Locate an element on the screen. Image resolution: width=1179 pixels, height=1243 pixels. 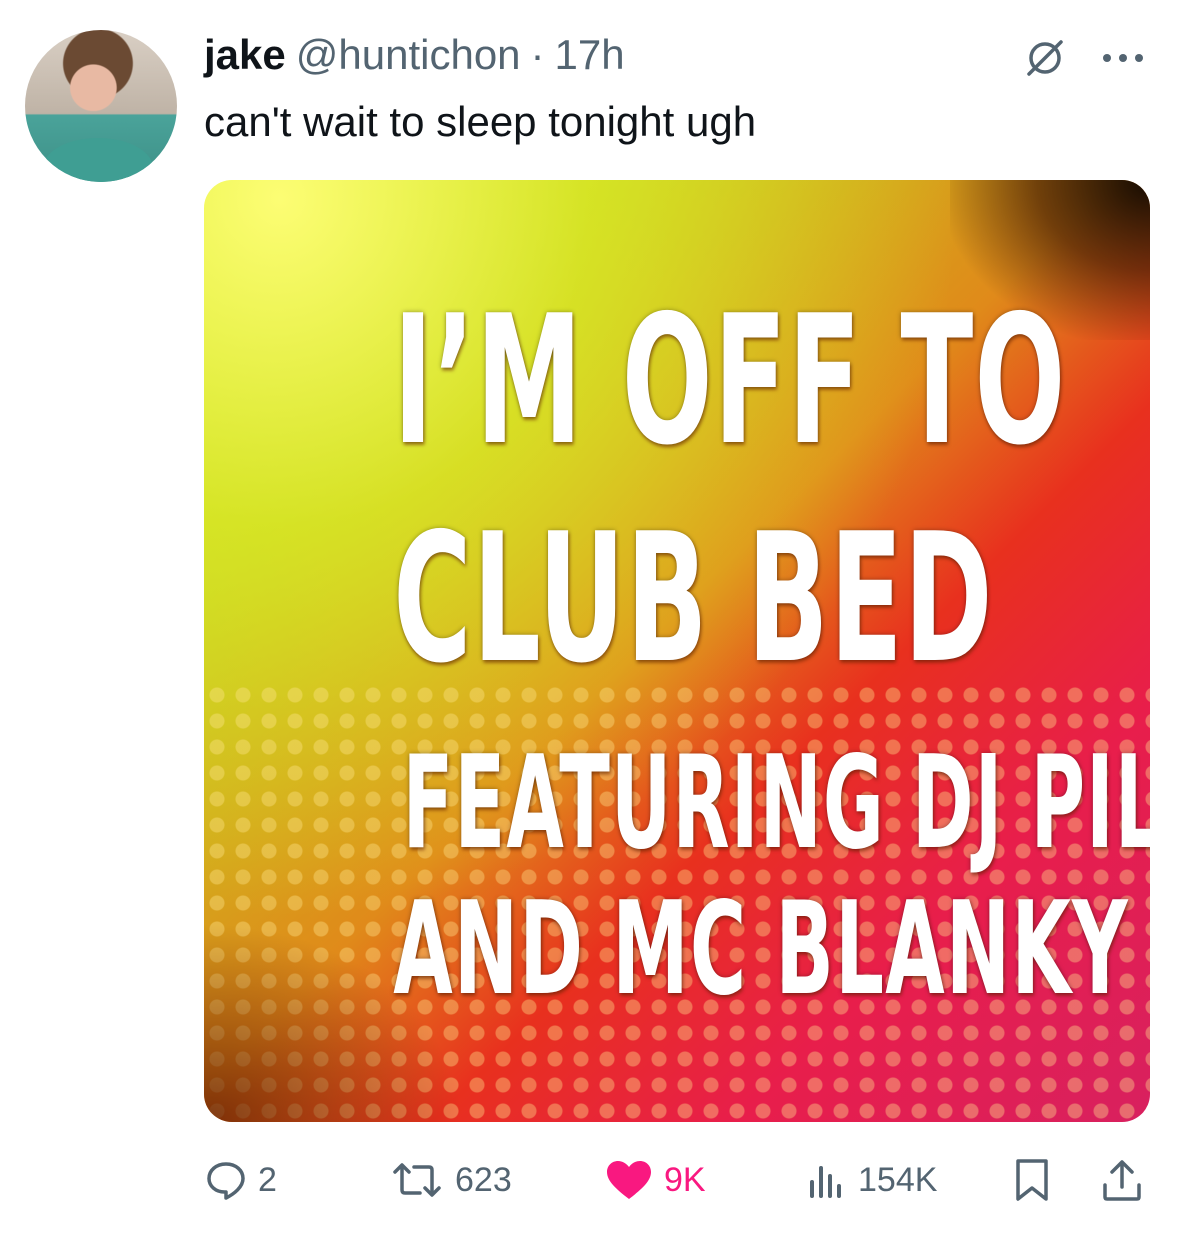
timestamp: 17h is located at coordinates (590, 55).